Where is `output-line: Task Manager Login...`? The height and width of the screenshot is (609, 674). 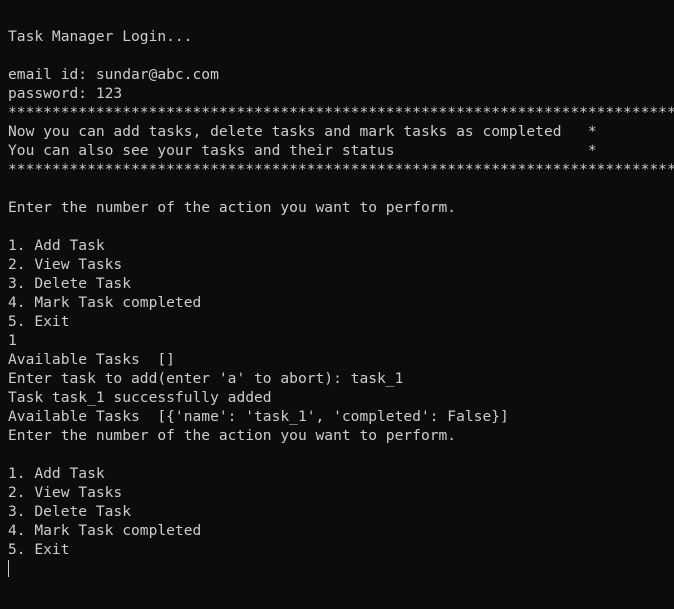 output-line: Task Manager Login... is located at coordinates (100, 36).